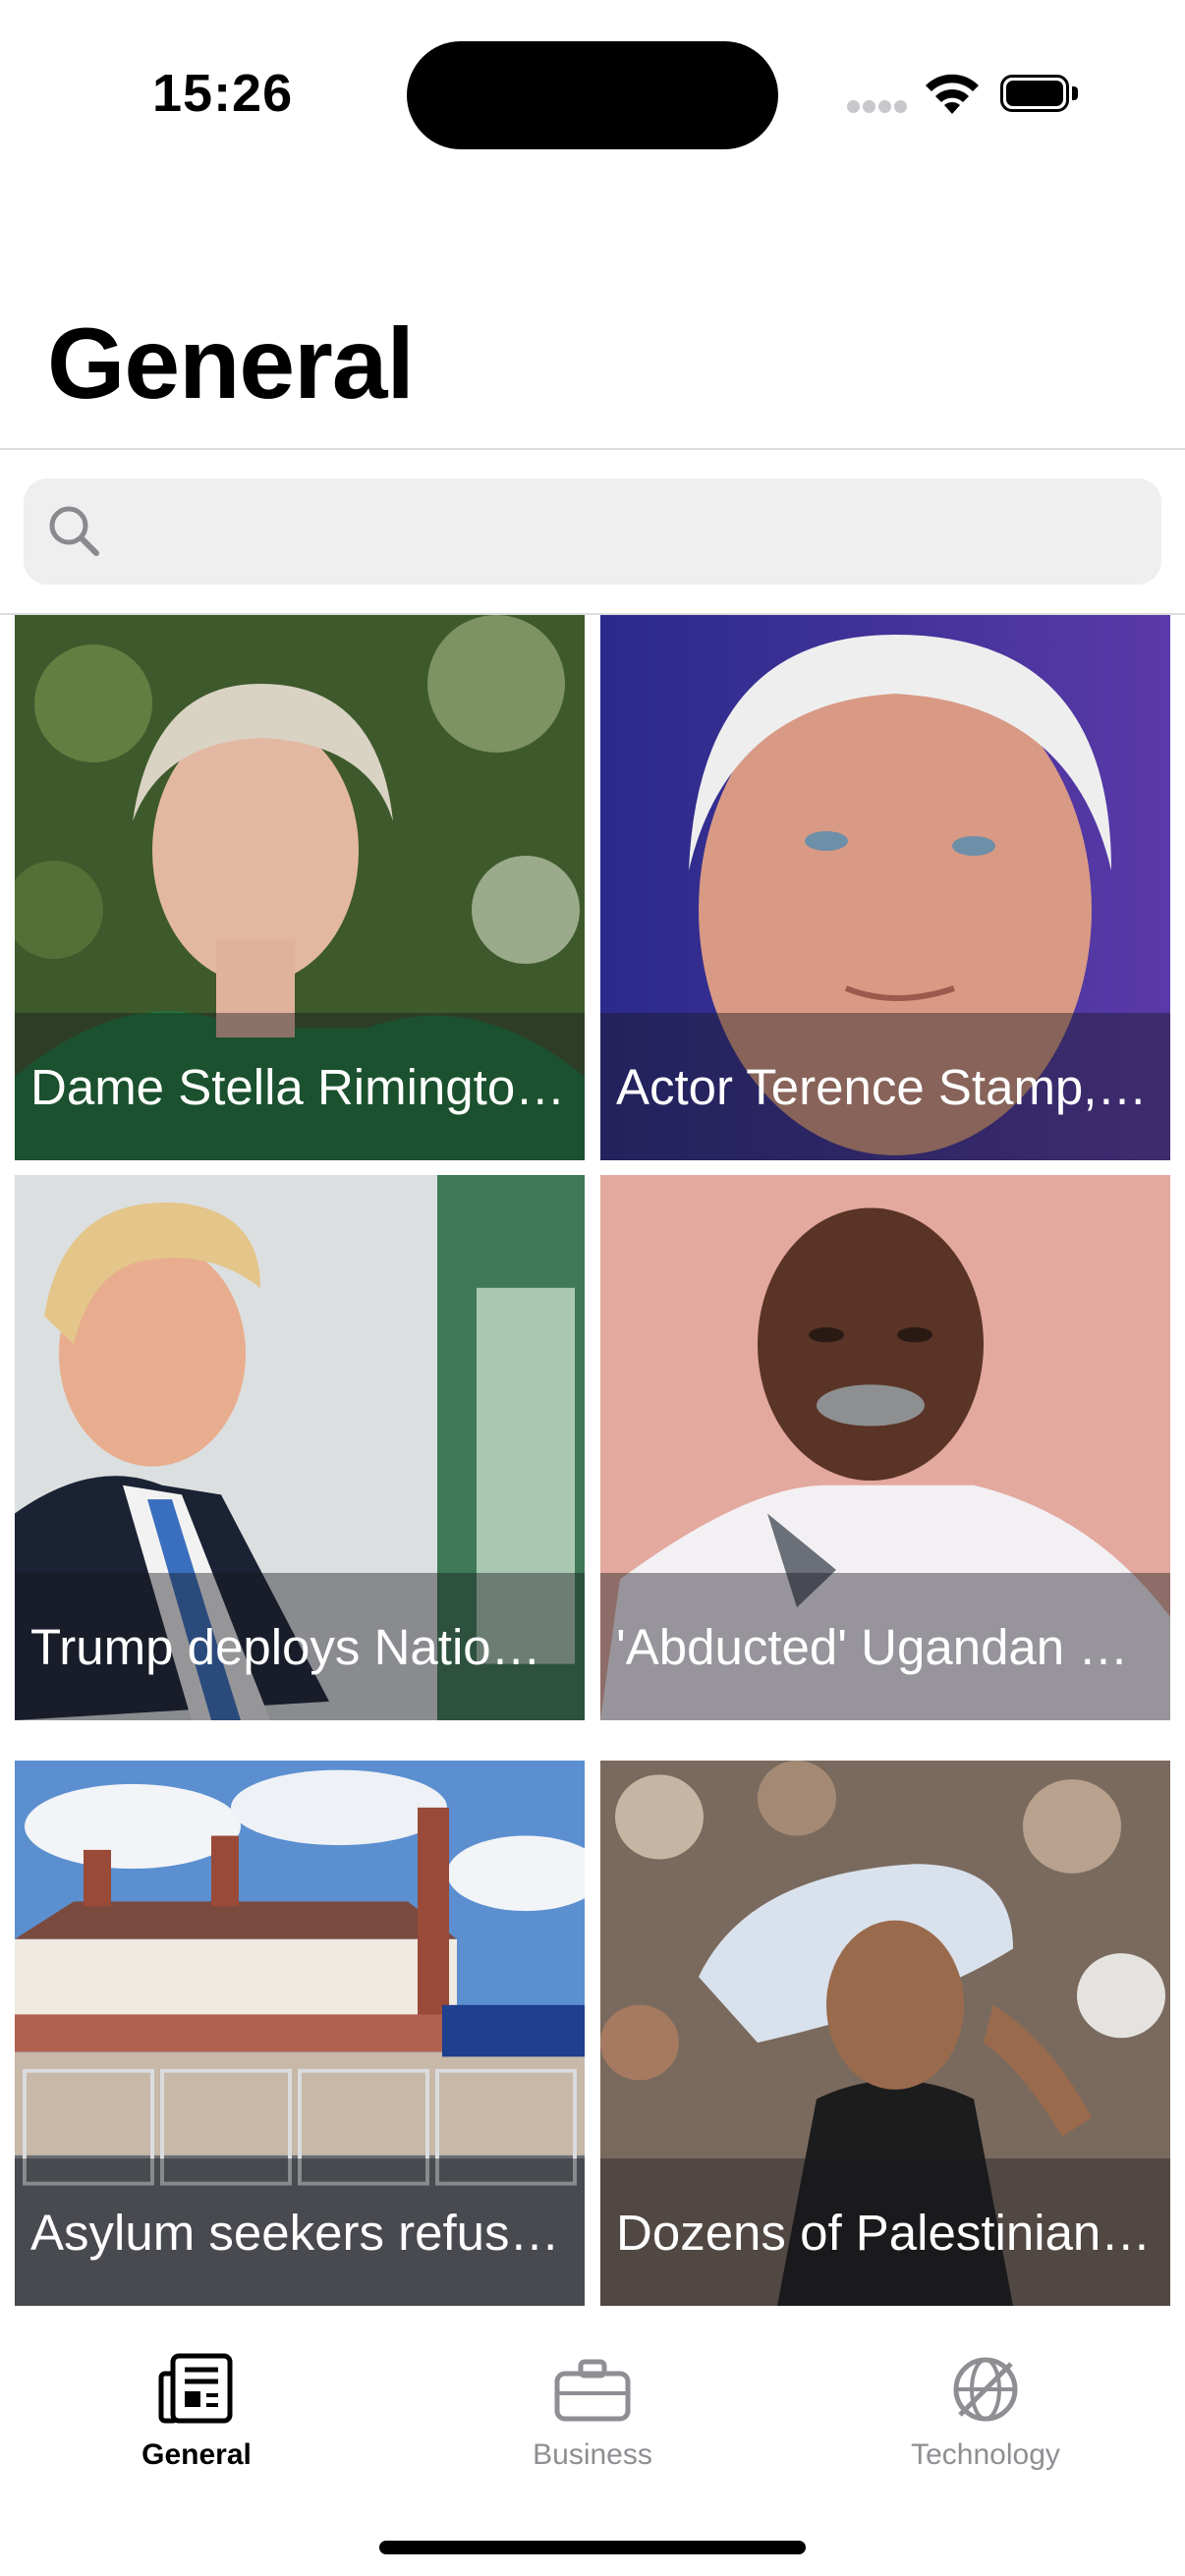 This screenshot has height=2576, width=1185. Describe the element at coordinates (1040, 94) in the screenshot. I see `battery-icon` at that location.